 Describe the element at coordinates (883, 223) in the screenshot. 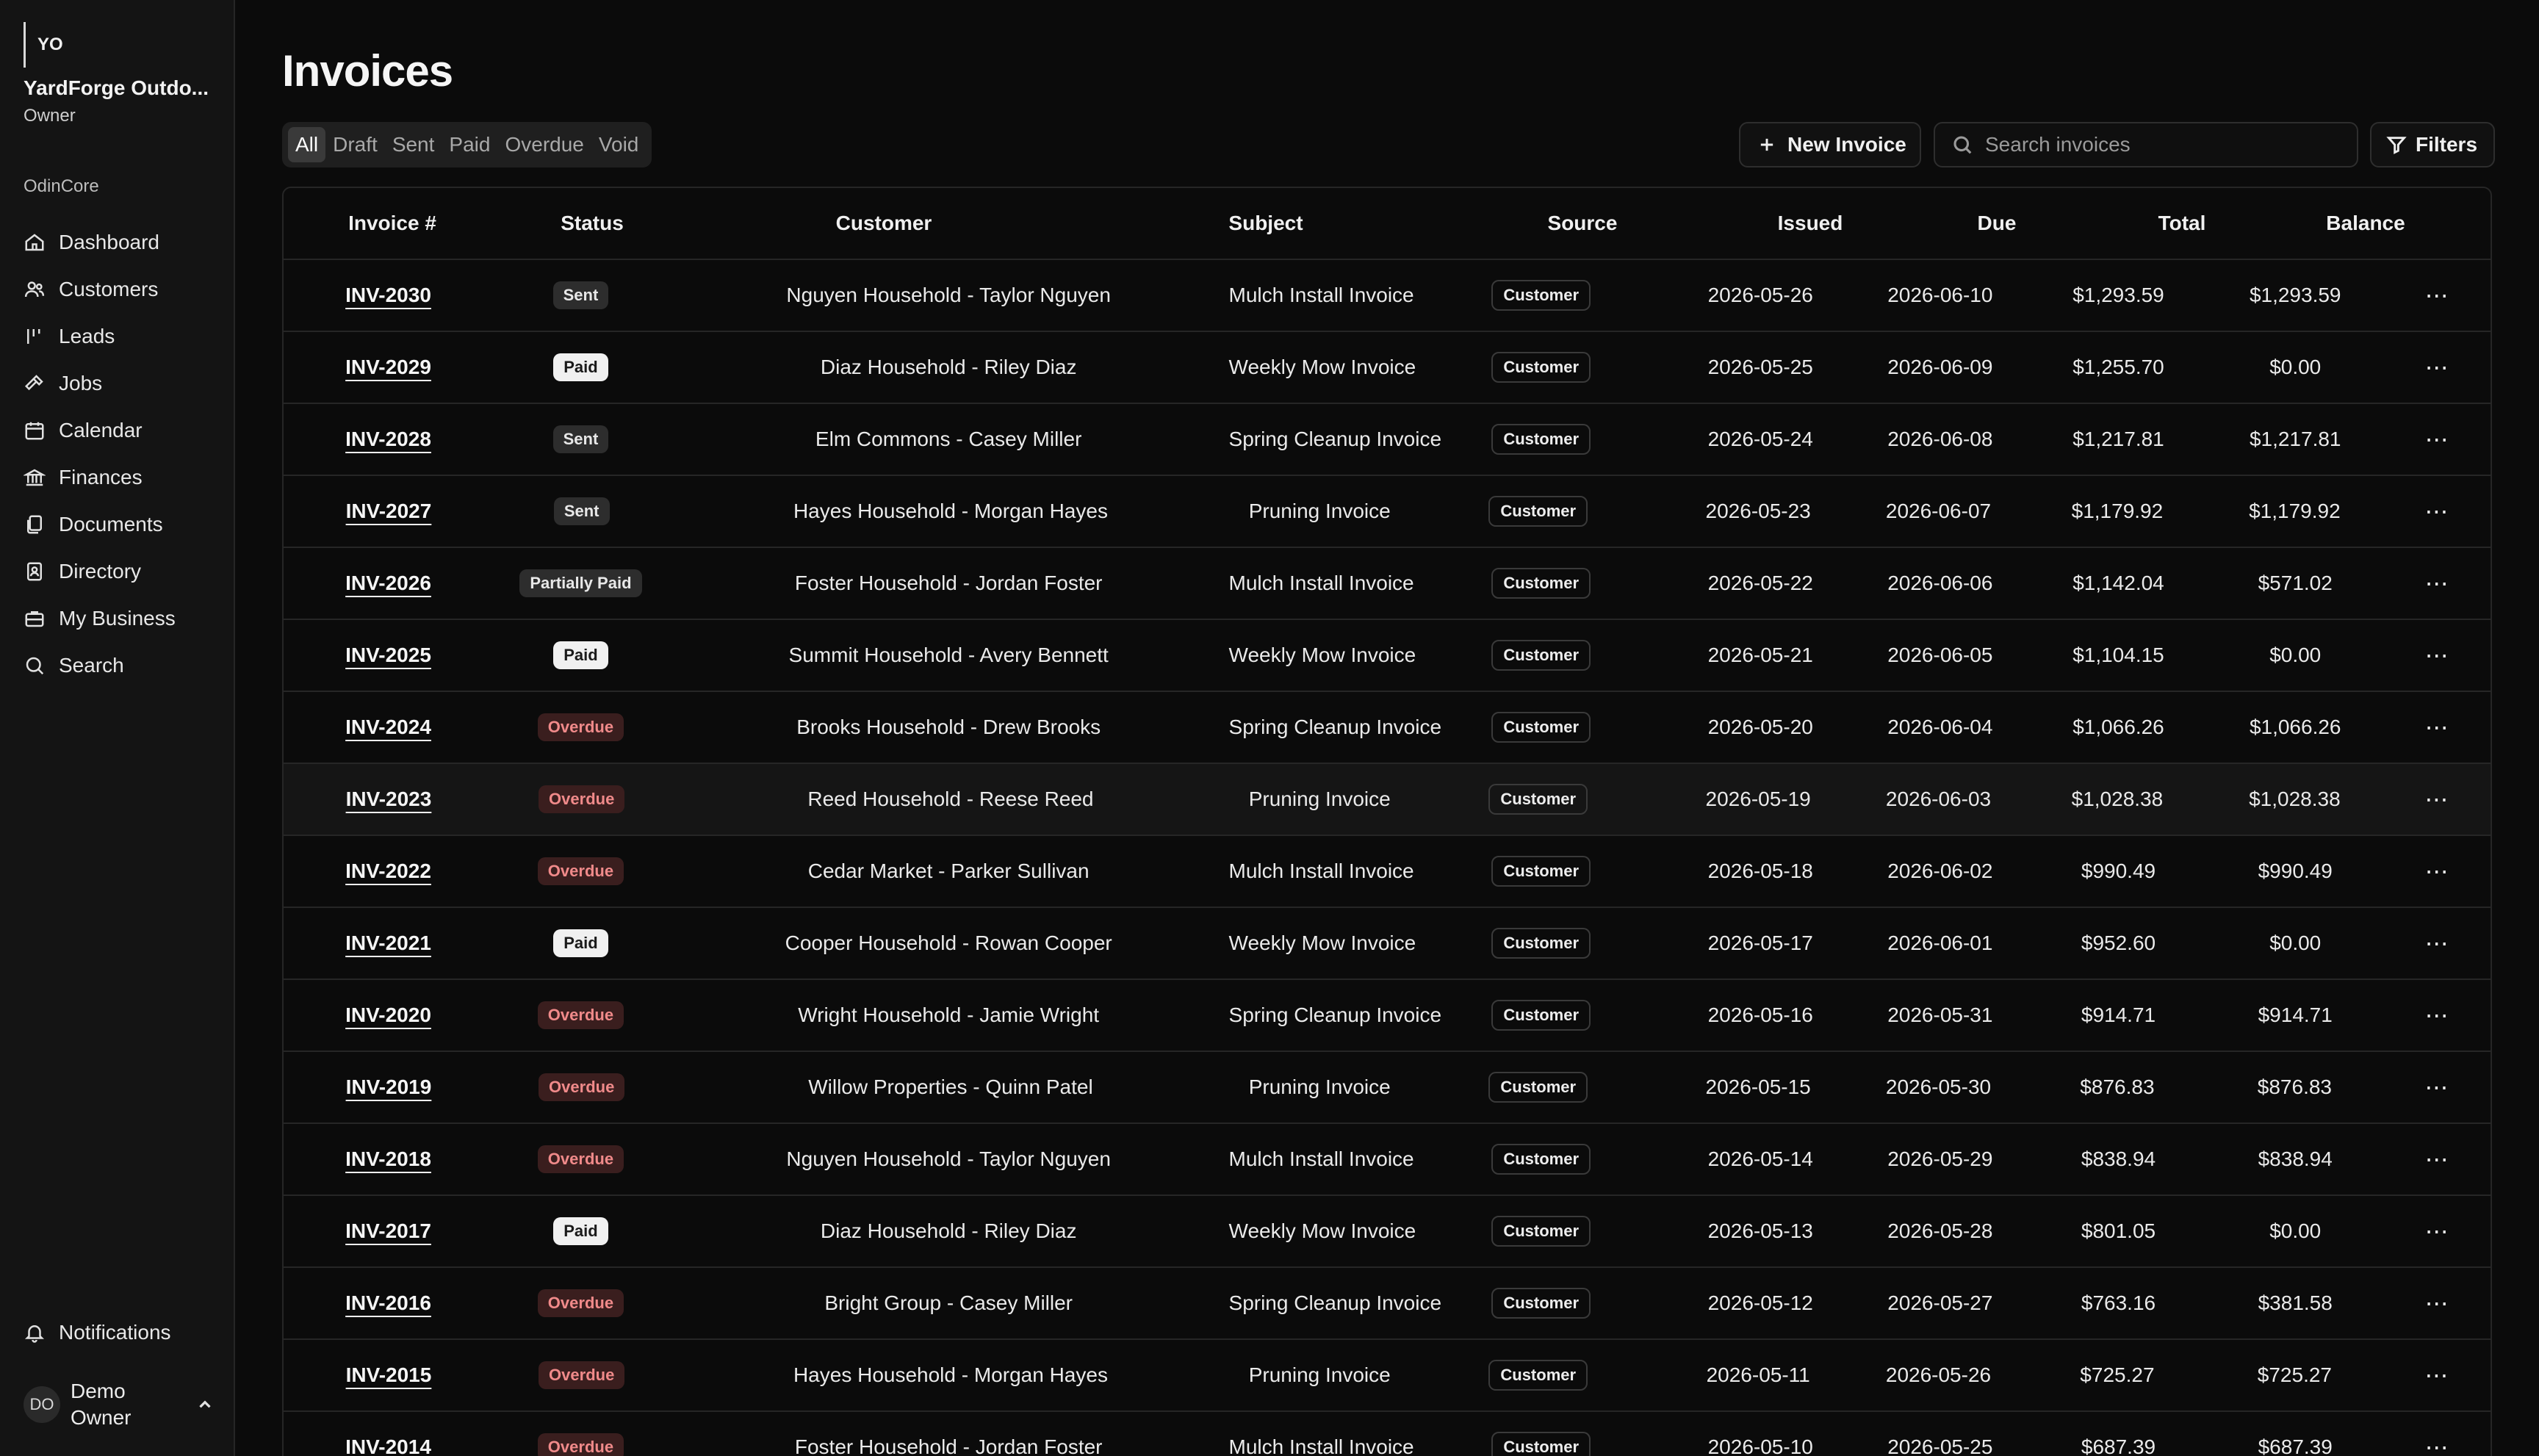

I see `column-header: Customer` at that location.